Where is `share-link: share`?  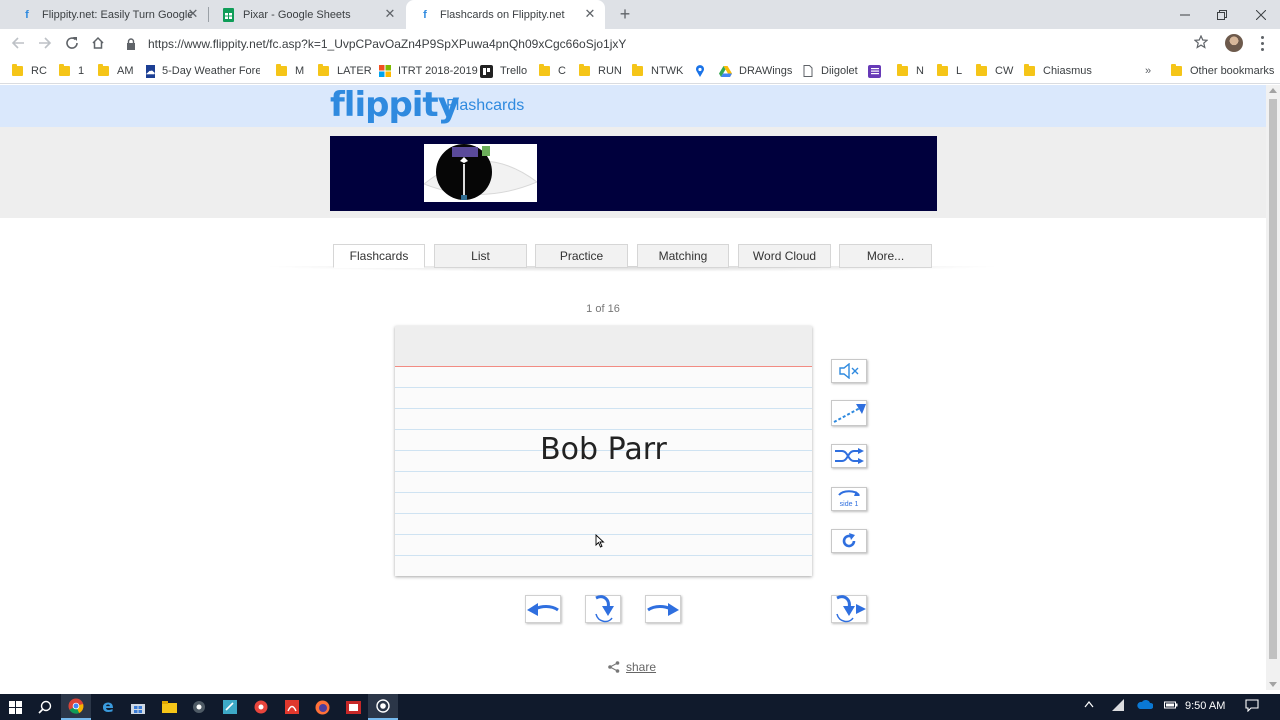 share-link: share is located at coordinates (632, 667).